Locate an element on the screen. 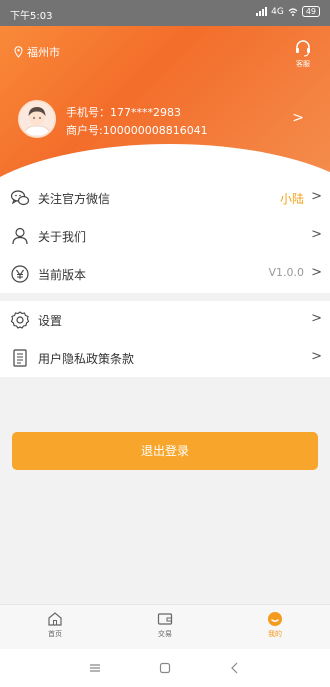 The width and height of the screenshot is (330, 687). avatar is located at coordinates (37, 119).